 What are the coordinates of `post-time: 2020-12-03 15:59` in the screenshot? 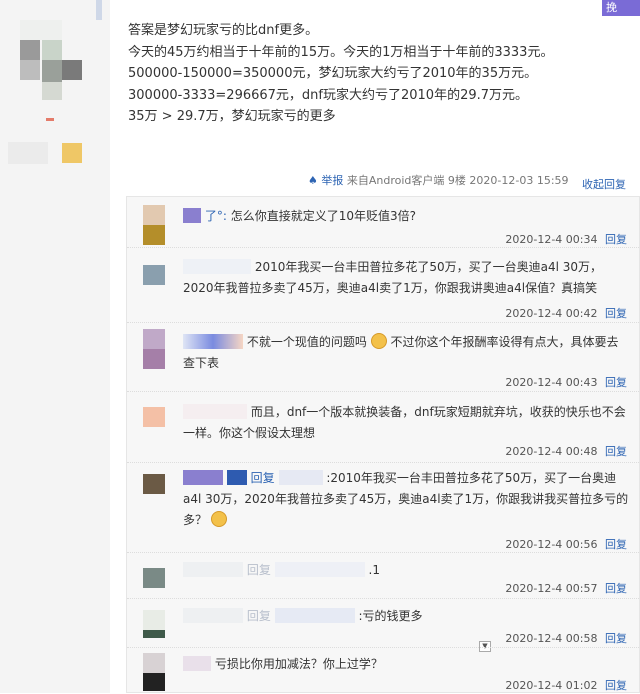 It's located at (519, 180).